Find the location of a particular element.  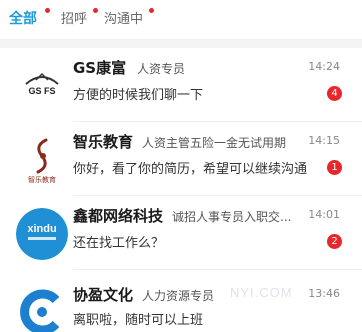

gs-kangfu-logo-icon: GS FS is located at coordinates (42, 86).